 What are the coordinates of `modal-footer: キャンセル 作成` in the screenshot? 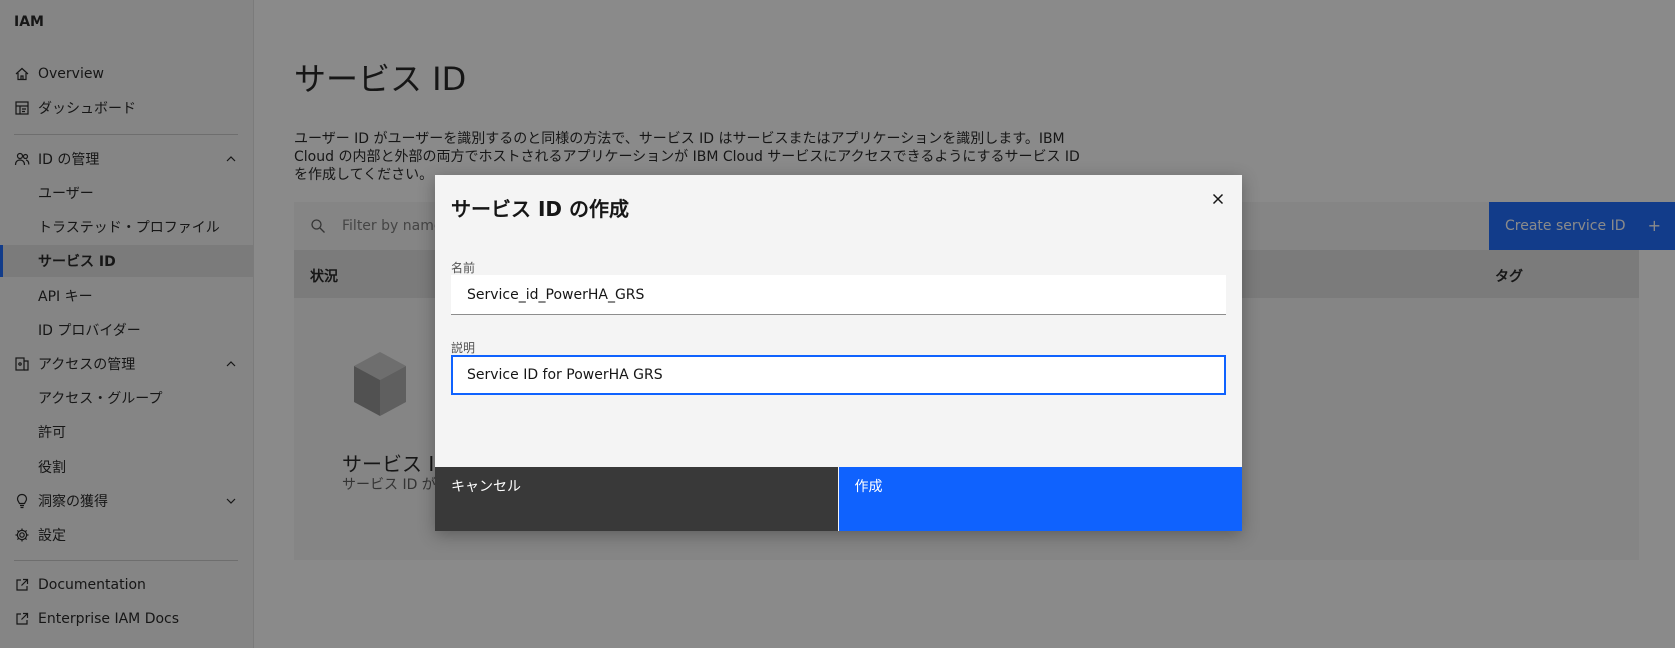 It's located at (838, 499).